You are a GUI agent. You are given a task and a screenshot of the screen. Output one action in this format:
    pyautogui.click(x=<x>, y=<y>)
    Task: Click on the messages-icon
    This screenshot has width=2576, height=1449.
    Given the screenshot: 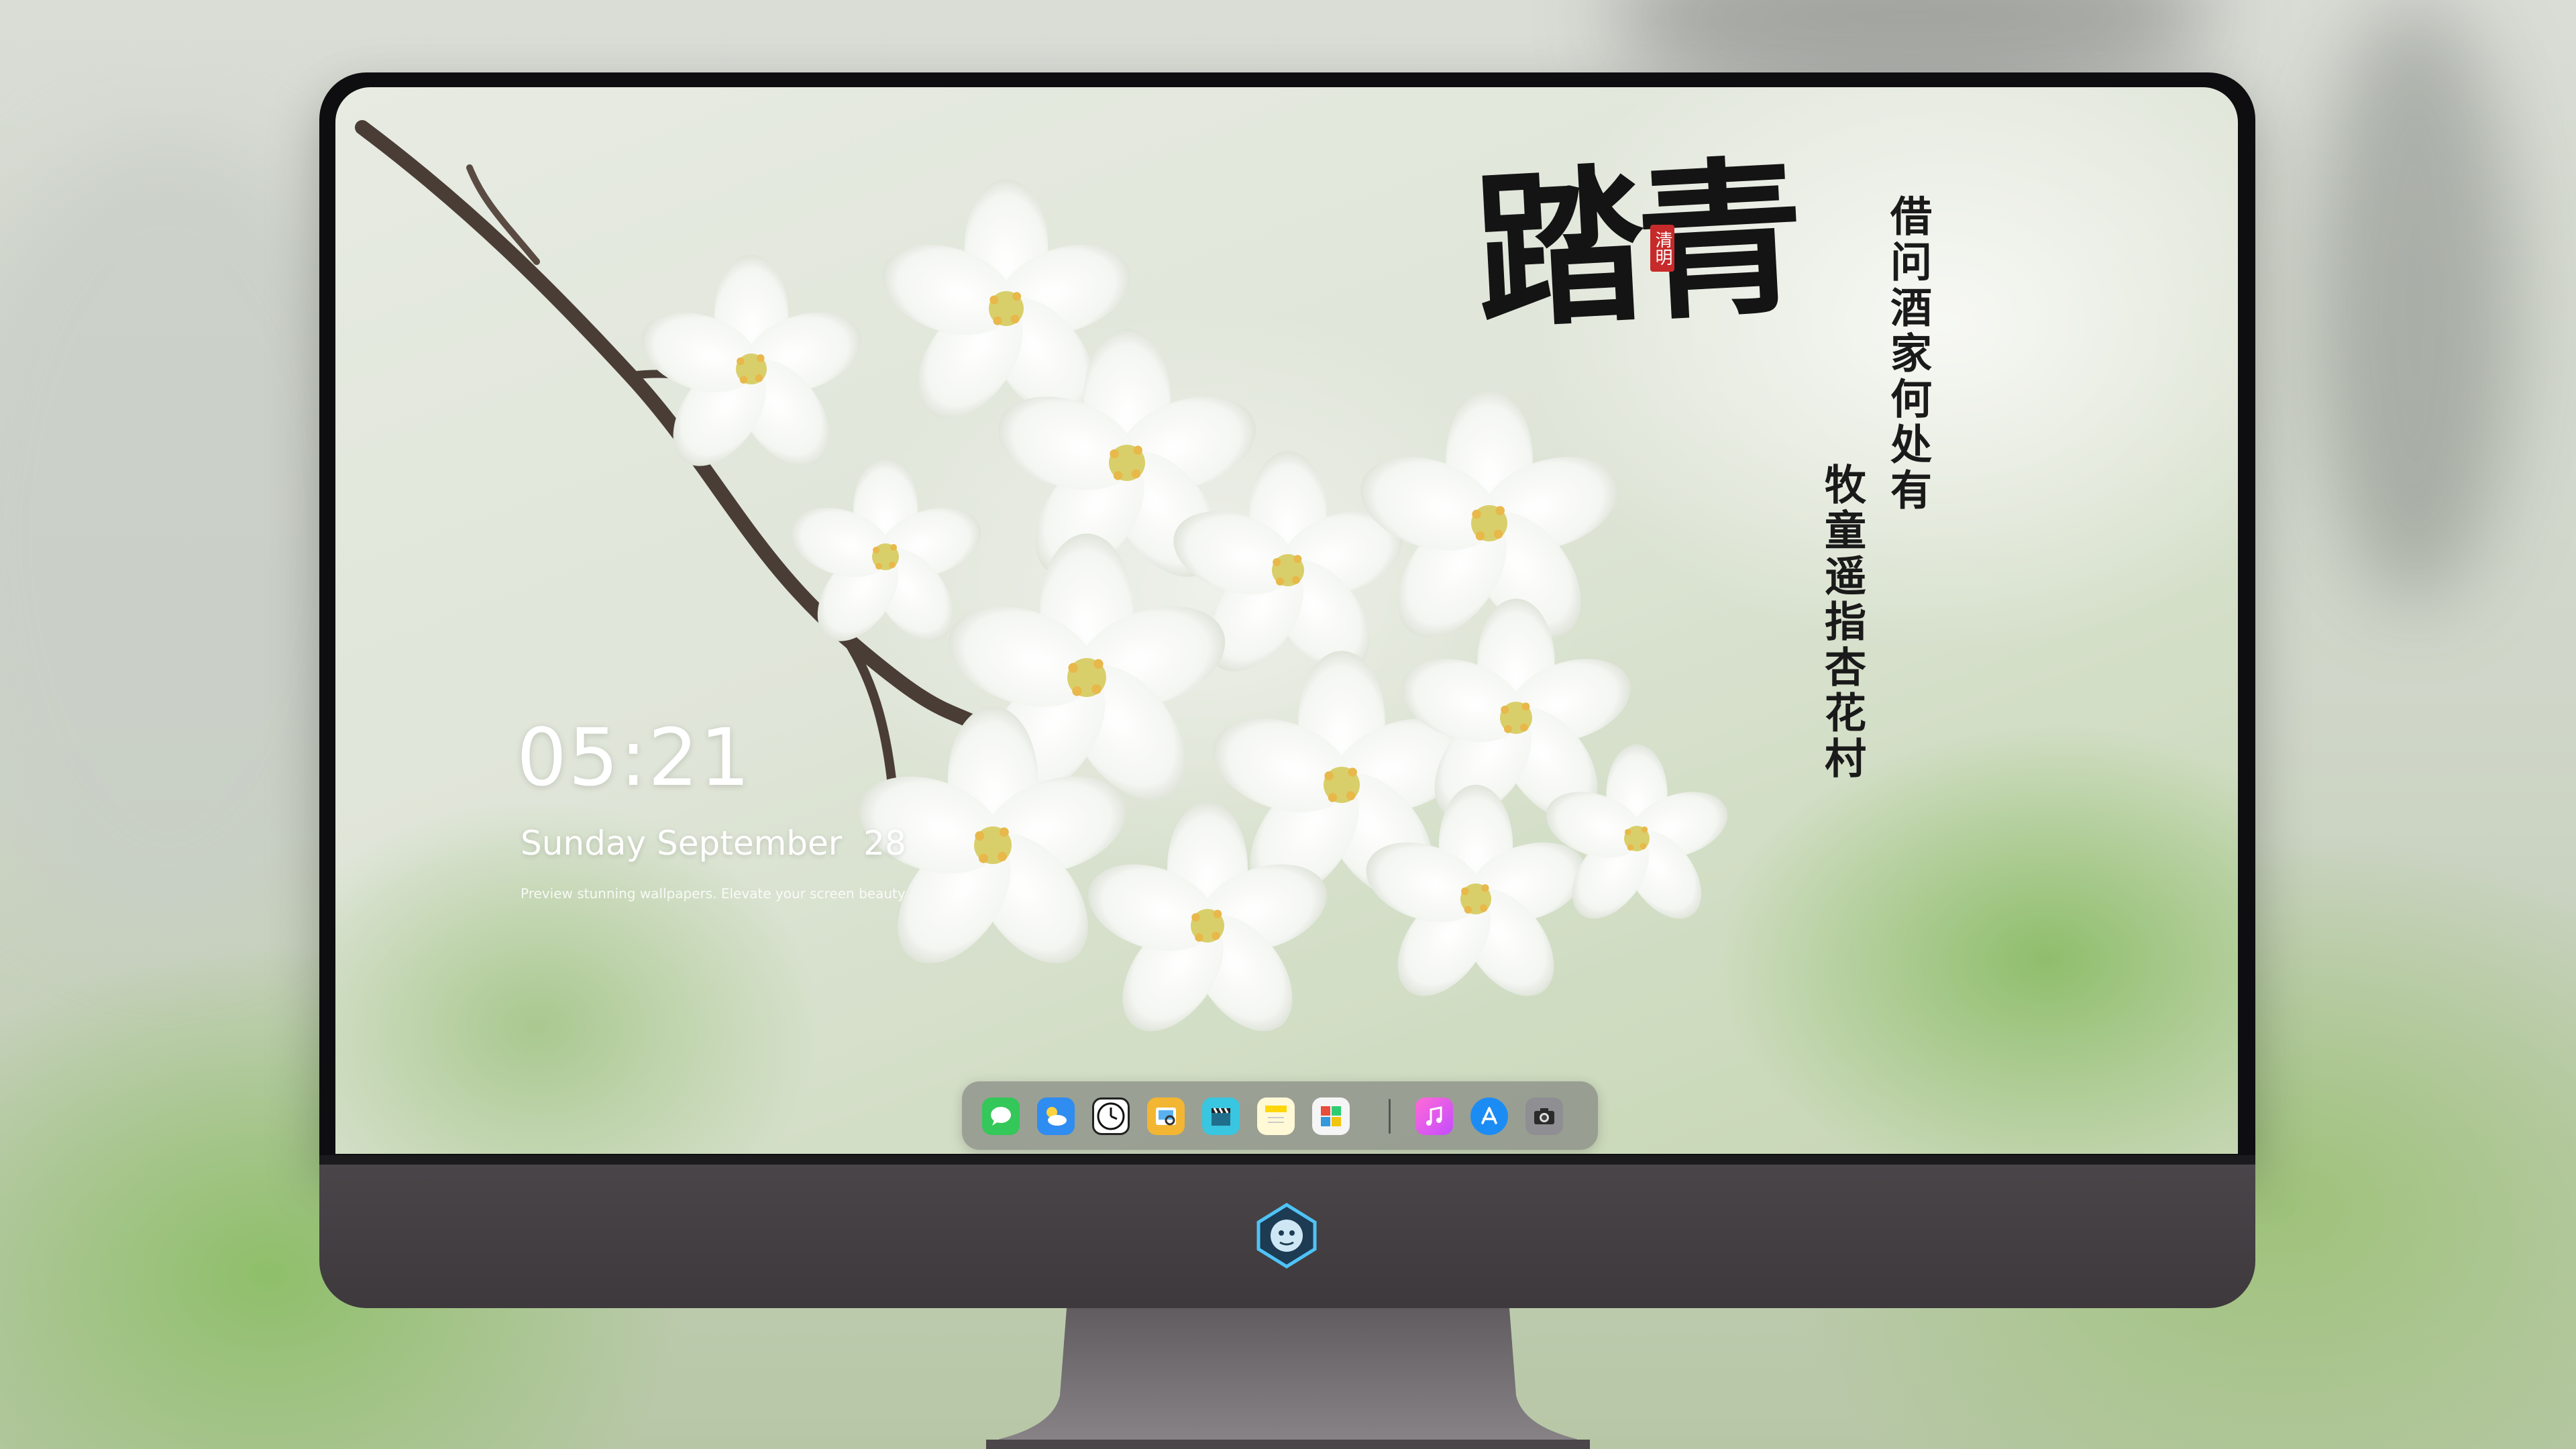 What is the action you would take?
    pyautogui.click(x=1001, y=1116)
    